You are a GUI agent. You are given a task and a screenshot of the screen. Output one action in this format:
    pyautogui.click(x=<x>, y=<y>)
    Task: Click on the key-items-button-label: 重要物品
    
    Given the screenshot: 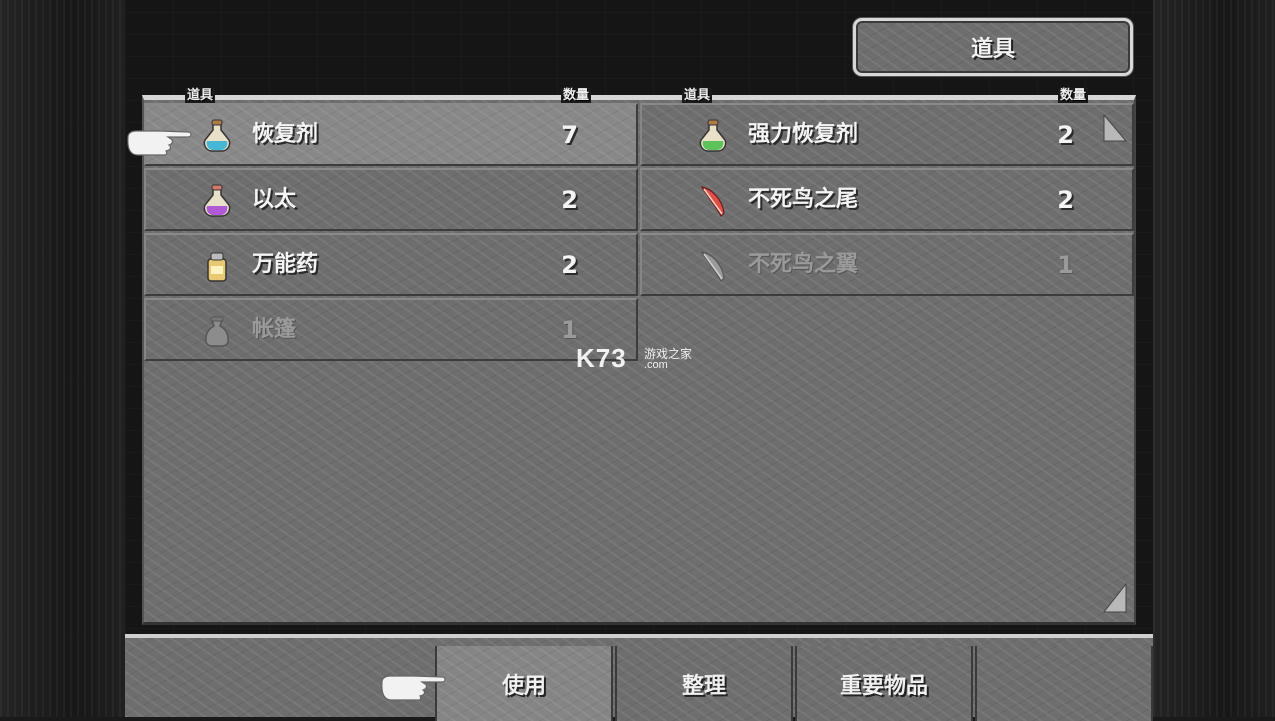 What is the action you would take?
    pyautogui.click(x=883, y=686)
    